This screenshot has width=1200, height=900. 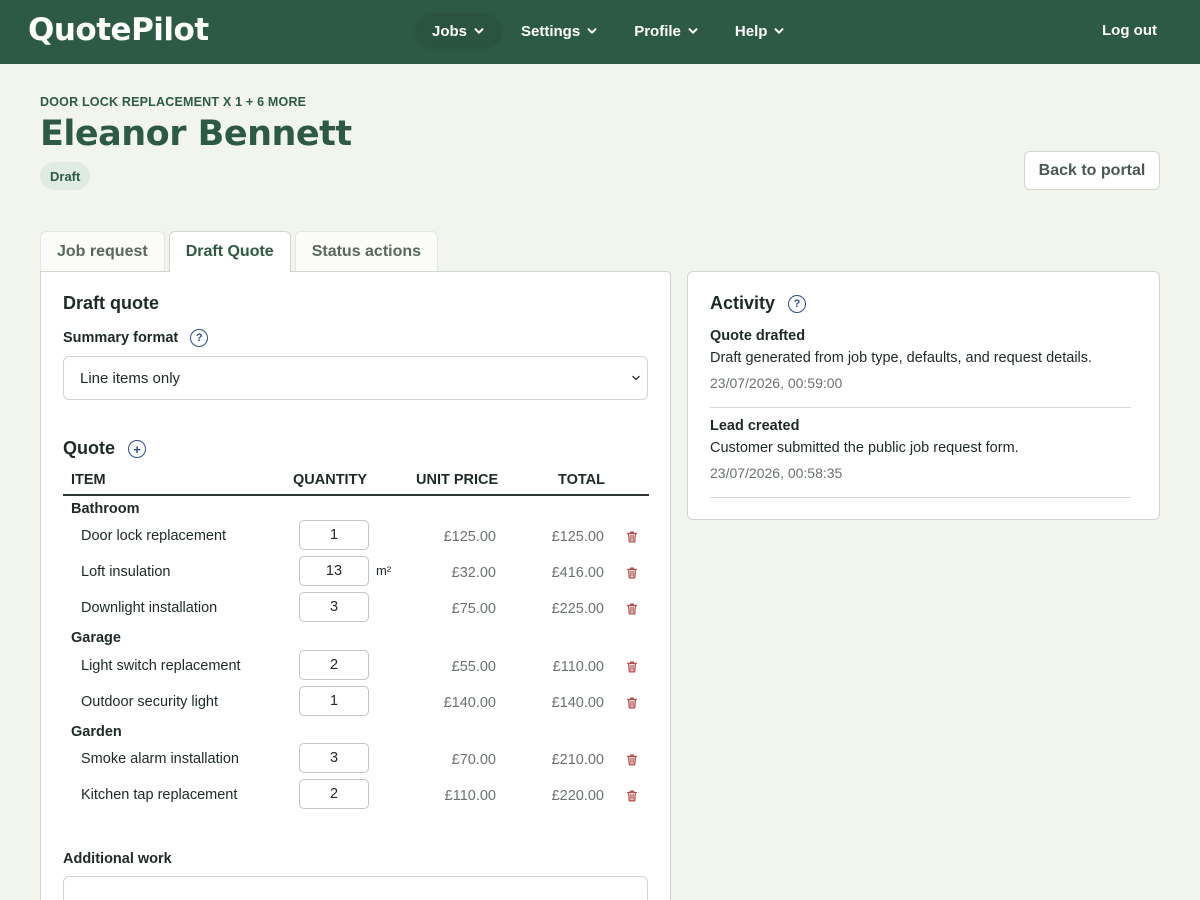 What do you see at coordinates (102, 251) in the screenshot?
I see `tab-job-request: Job request` at bounding box center [102, 251].